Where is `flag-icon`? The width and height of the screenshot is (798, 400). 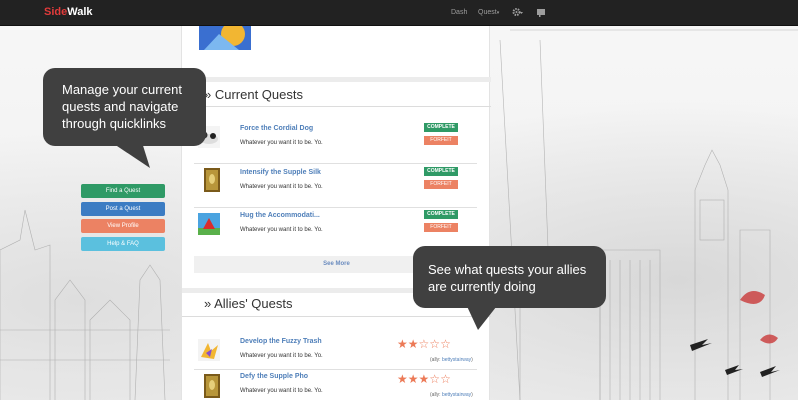
flag-icon is located at coordinates (541, 13).